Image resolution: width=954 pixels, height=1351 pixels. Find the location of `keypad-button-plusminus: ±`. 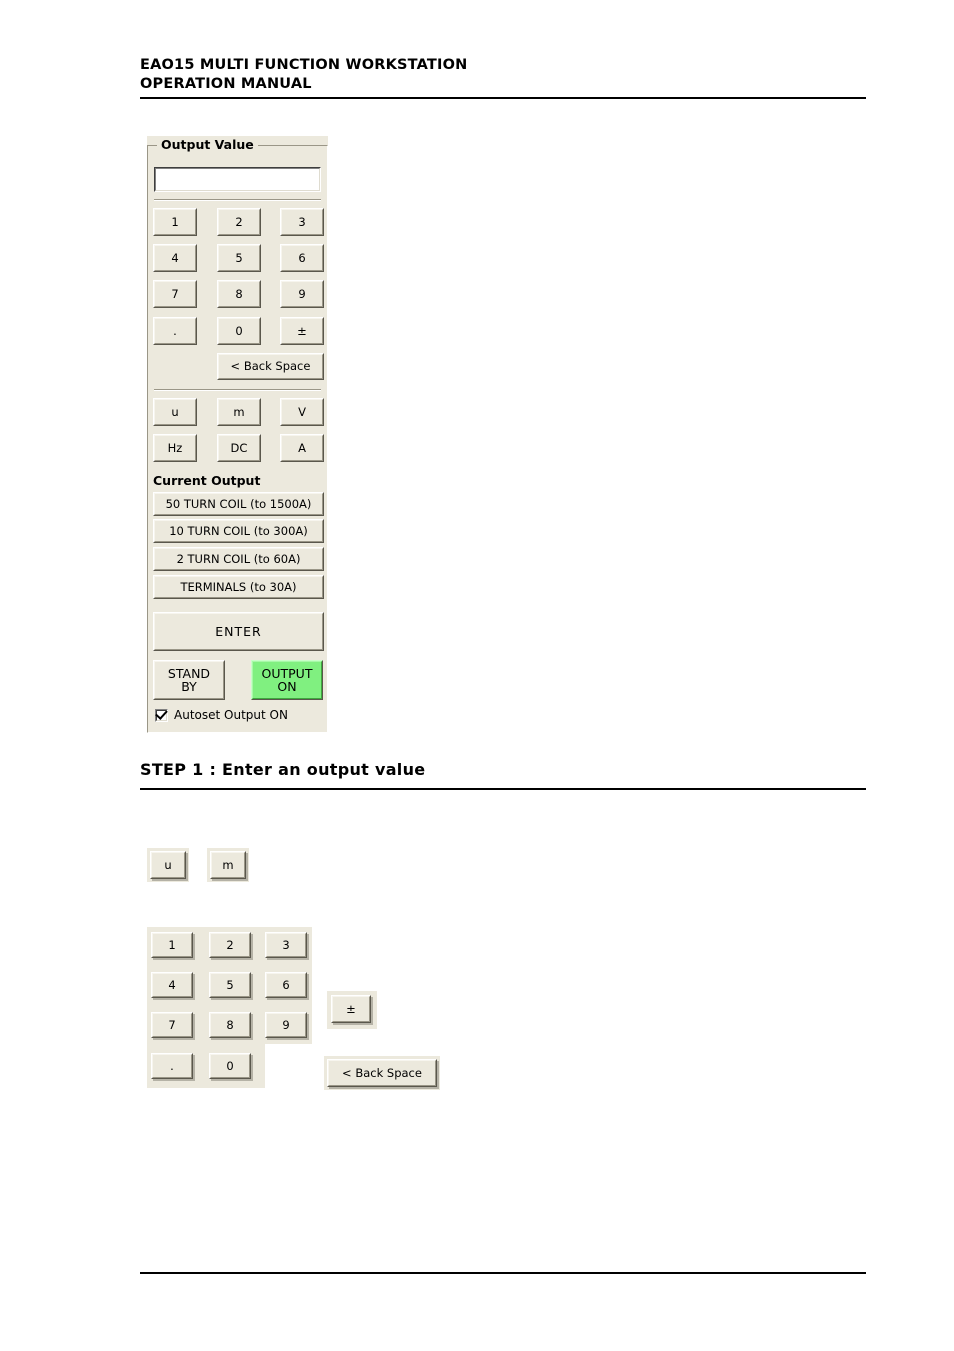

keypad-button-plusminus: ± is located at coordinates (302, 331).